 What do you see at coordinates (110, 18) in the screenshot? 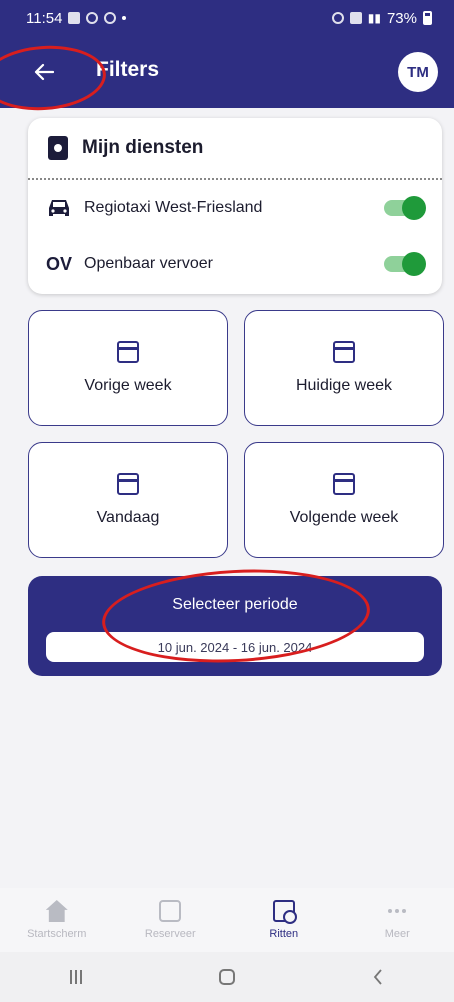
I see `app-notification-icon` at bounding box center [110, 18].